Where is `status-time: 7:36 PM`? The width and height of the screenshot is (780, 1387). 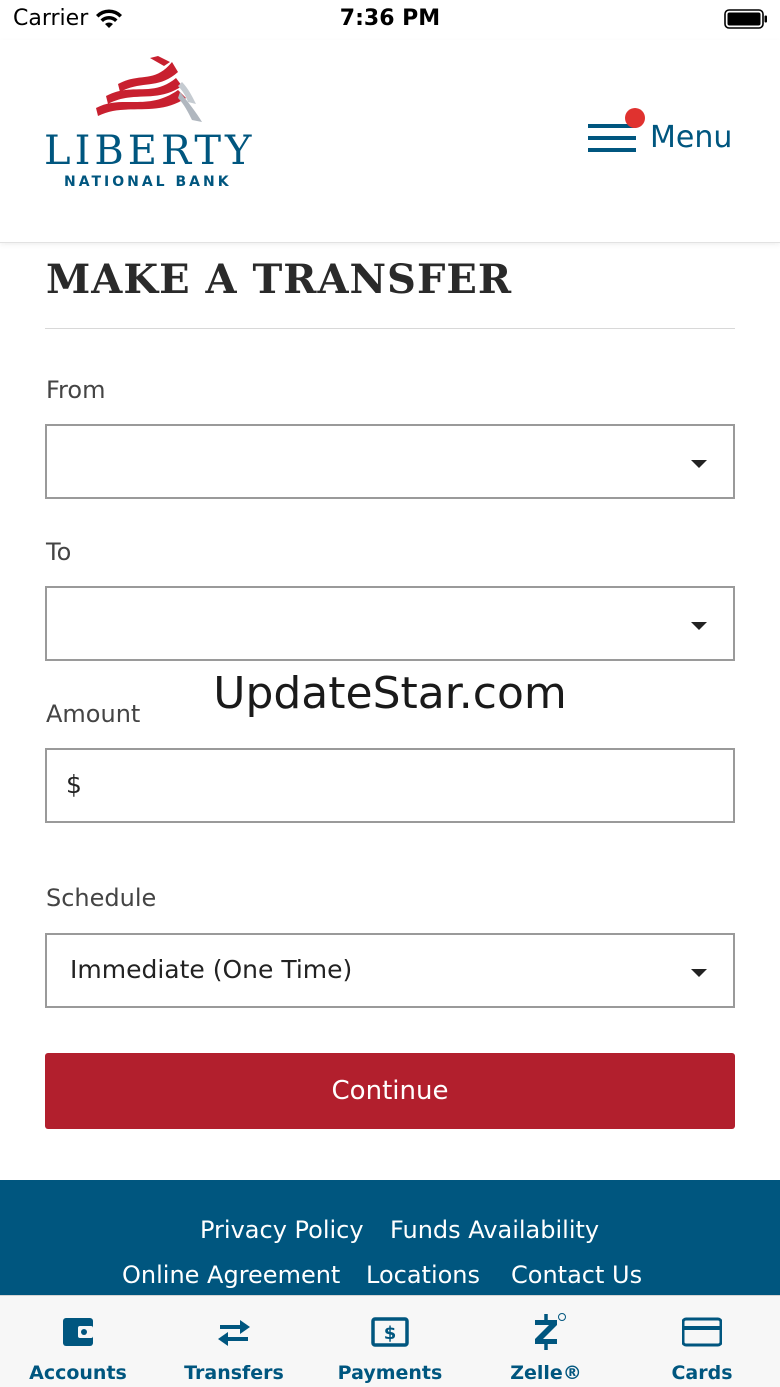
status-time: 7:36 PM is located at coordinates (390, 18).